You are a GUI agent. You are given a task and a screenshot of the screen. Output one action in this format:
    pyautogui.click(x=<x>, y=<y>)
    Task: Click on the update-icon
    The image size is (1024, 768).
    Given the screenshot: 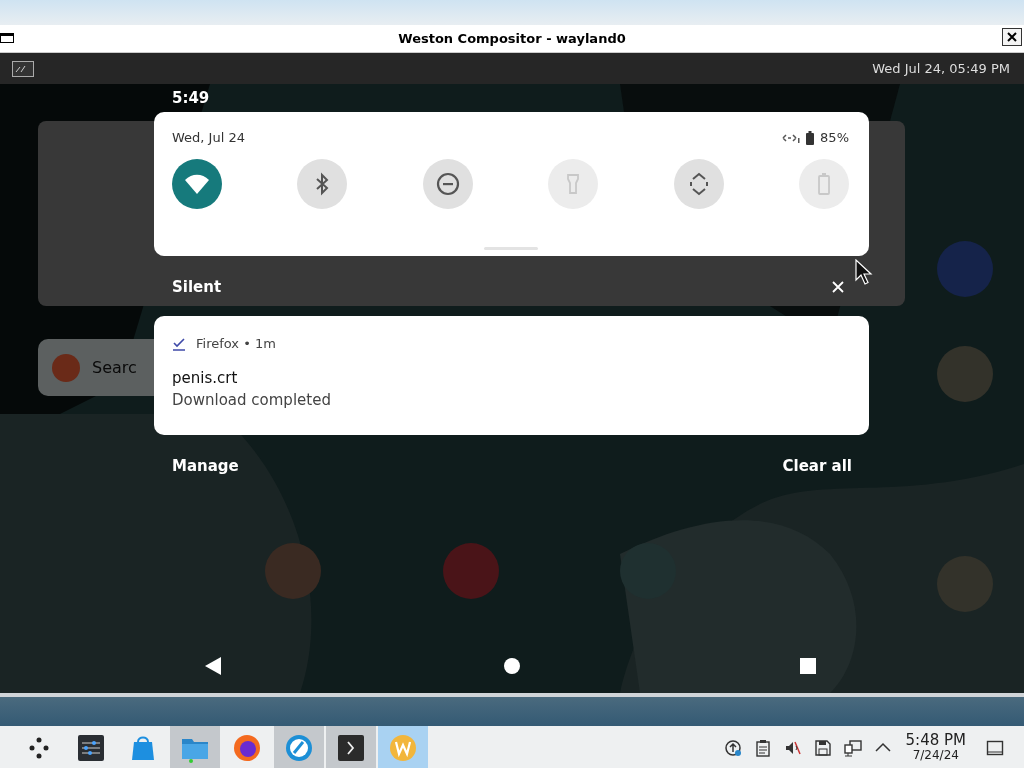 What is the action you would take?
    pyautogui.click(x=732, y=747)
    